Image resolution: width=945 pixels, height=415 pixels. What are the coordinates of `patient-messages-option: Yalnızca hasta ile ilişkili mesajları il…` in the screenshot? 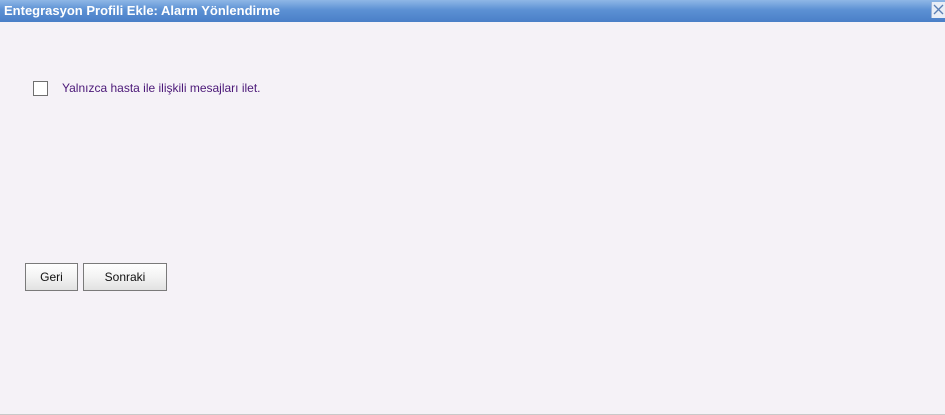 It's located at (147, 88).